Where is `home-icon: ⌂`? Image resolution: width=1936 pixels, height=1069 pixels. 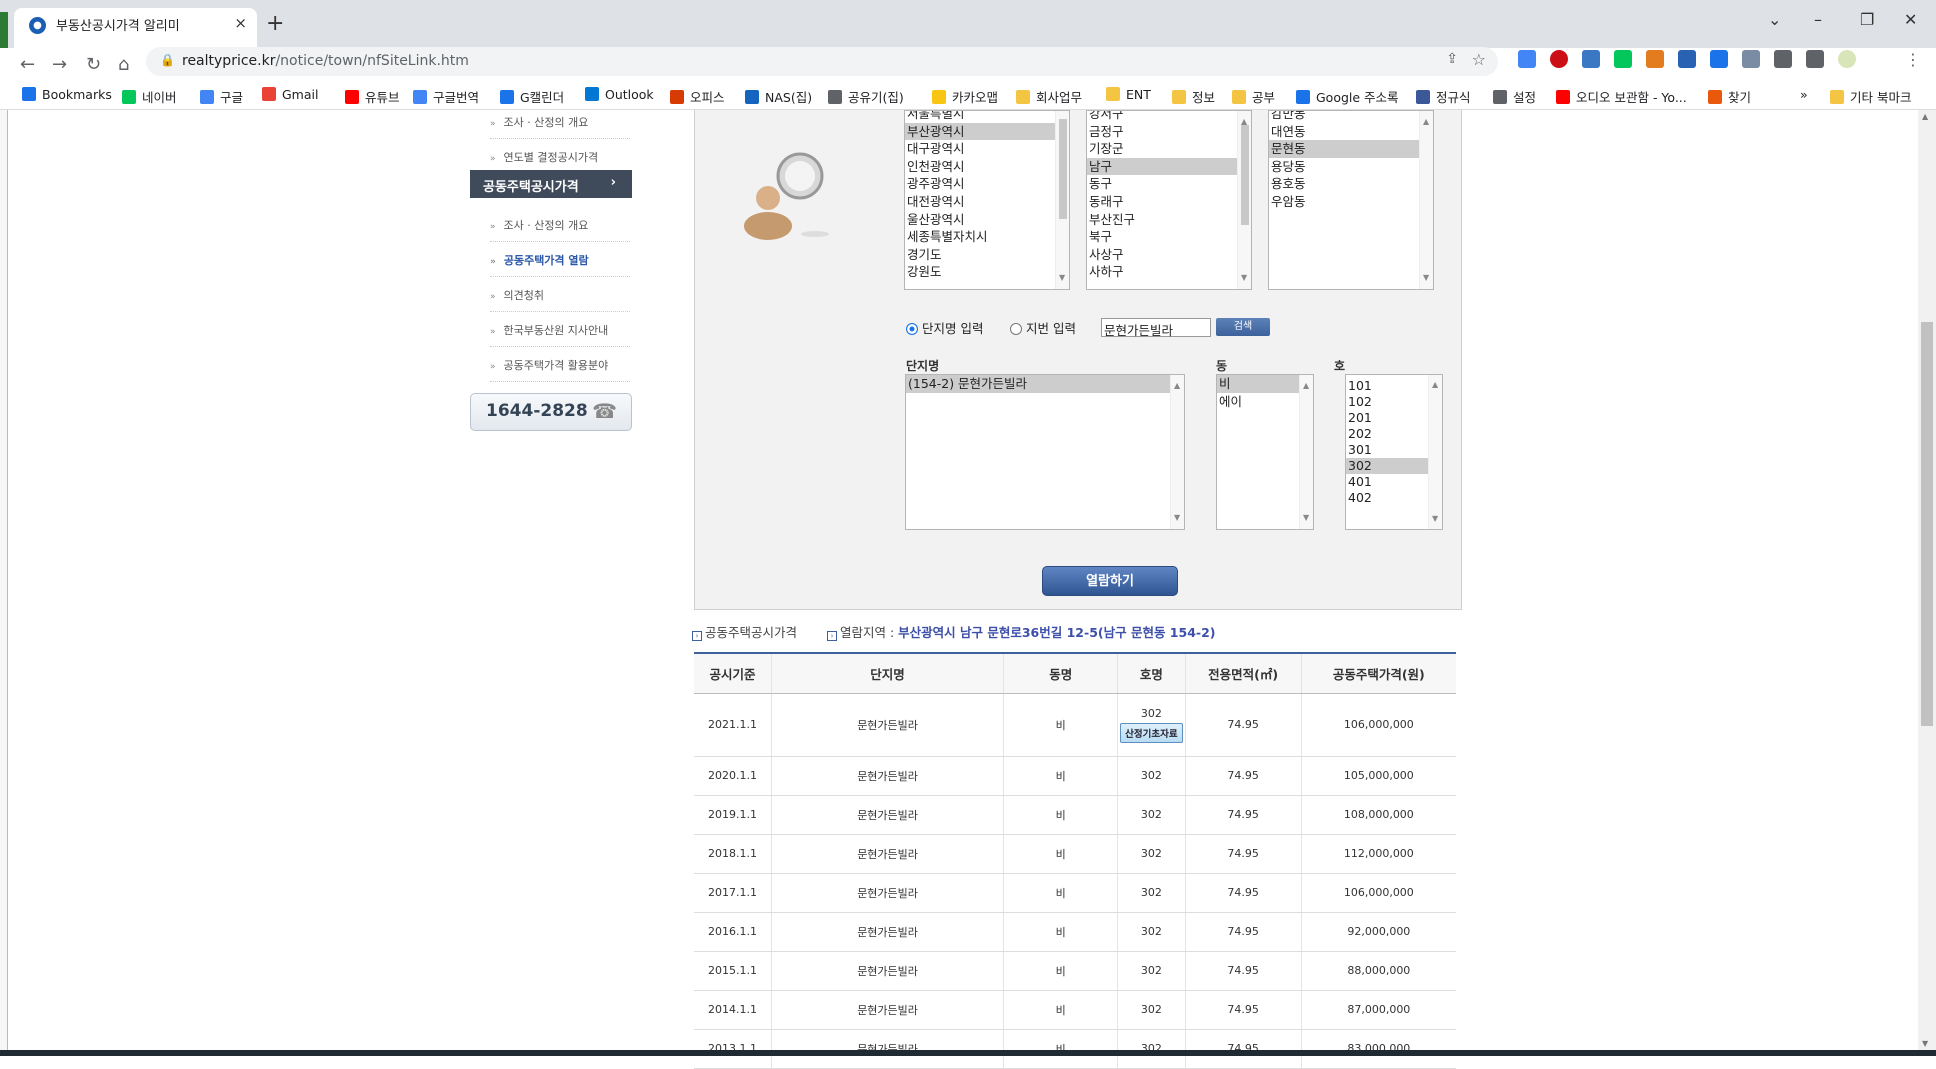 home-icon: ⌂ is located at coordinates (123, 64).